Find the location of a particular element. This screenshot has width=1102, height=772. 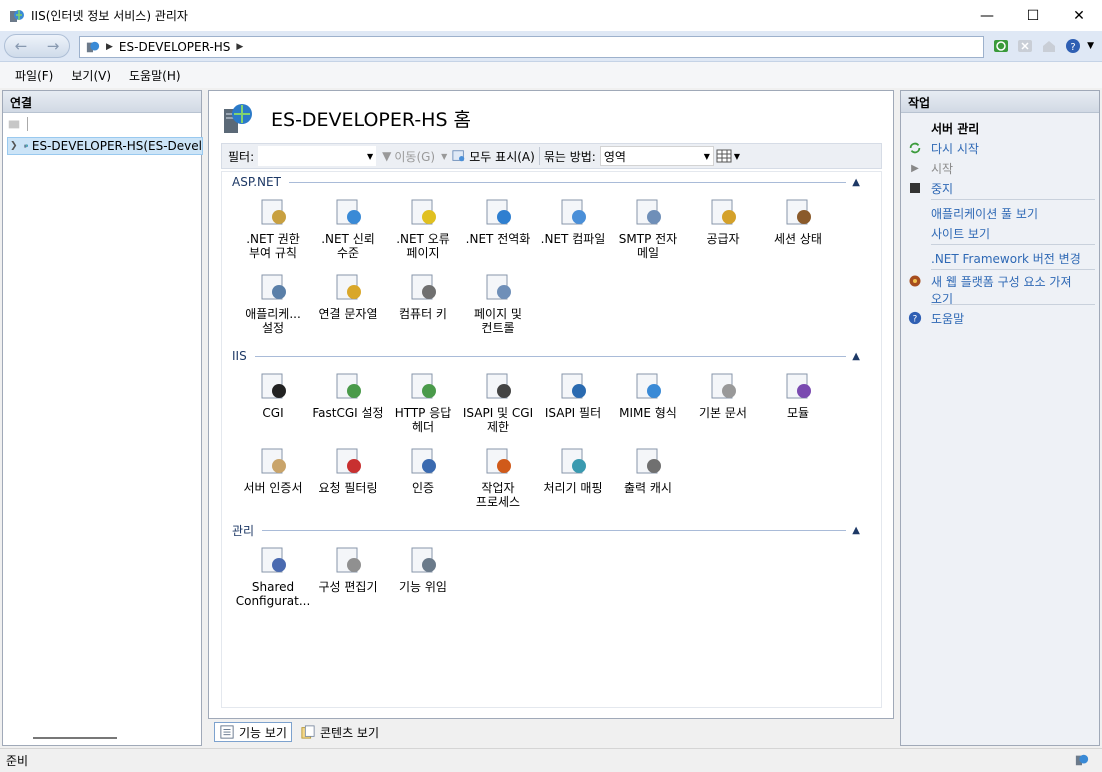

restart-action: 다시 시작 is located at coordinates (955, 148).